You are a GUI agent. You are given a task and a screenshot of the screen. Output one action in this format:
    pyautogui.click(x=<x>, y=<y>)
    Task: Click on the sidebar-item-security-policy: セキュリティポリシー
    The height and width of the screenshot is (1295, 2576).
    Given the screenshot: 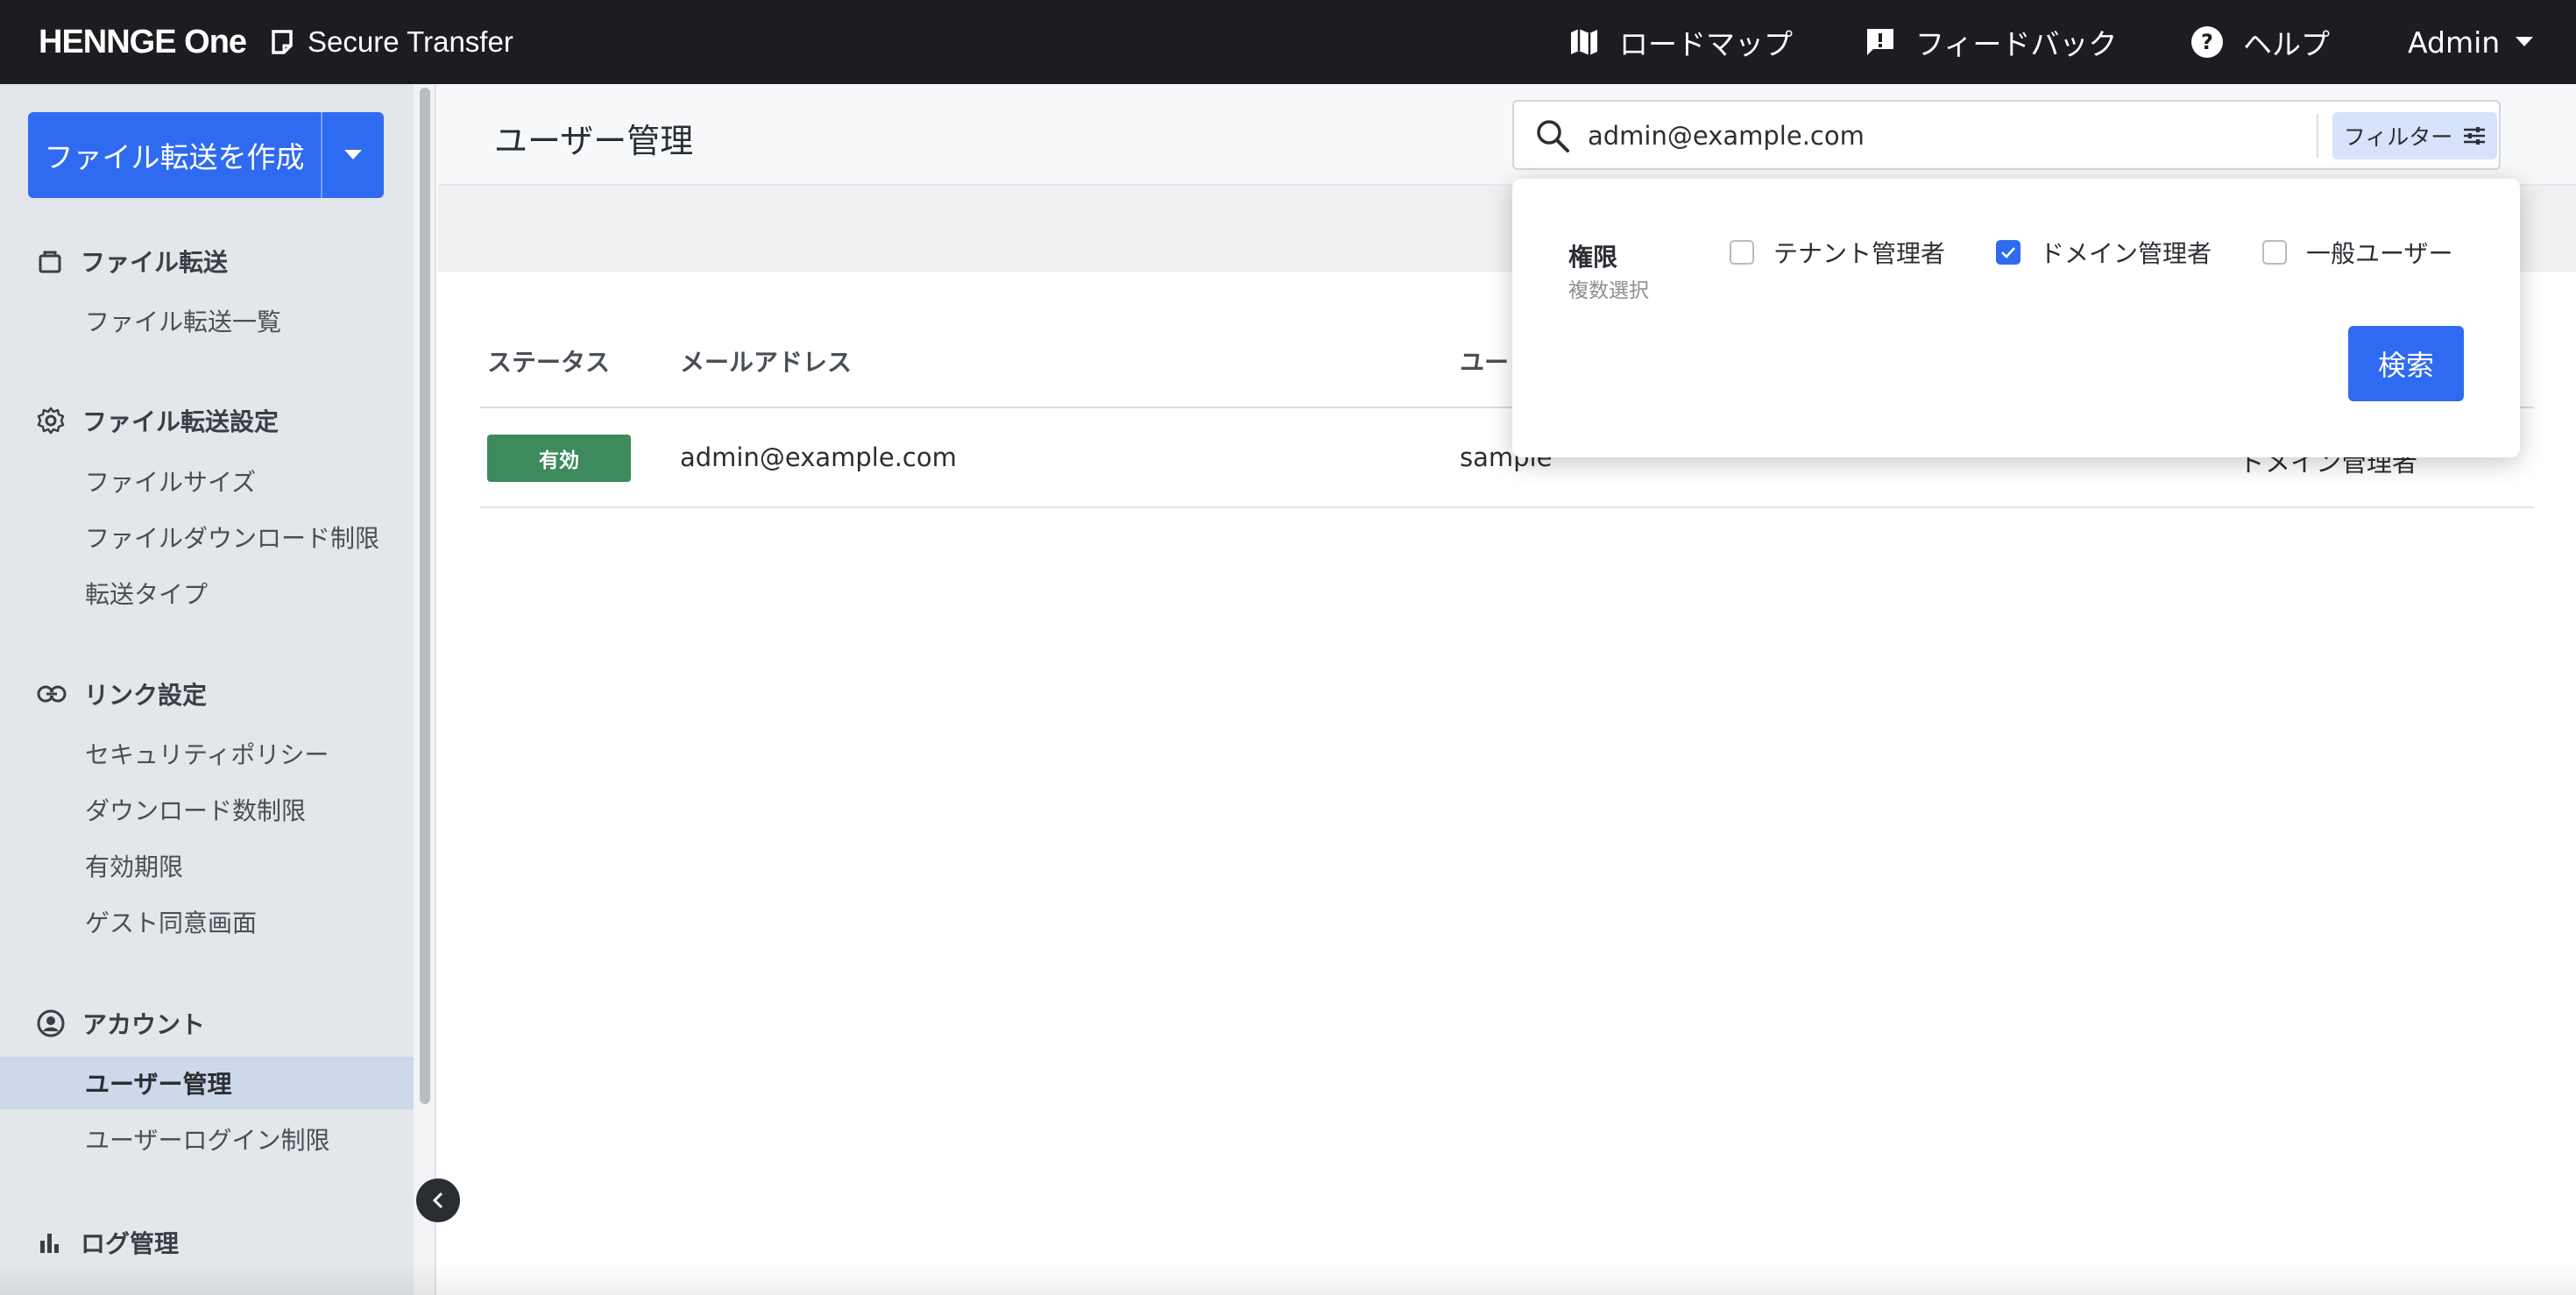 What is the action you would take?
    pyautogui.click(x=207, y=753)
    